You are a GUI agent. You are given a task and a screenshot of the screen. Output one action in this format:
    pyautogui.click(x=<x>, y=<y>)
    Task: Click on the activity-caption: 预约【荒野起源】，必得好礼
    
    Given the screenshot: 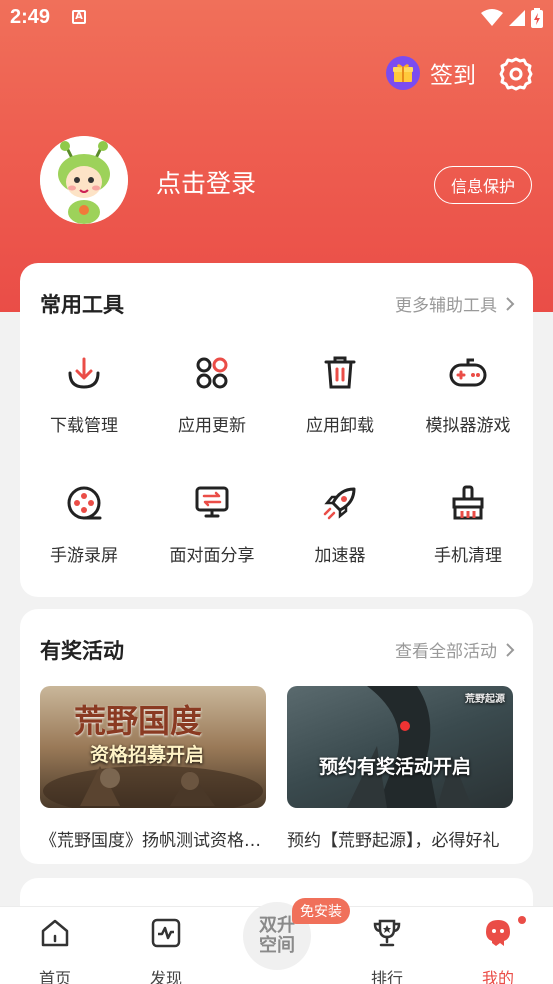 What is the action you would take?
    pyautogui.click(x=393, y=841)
    